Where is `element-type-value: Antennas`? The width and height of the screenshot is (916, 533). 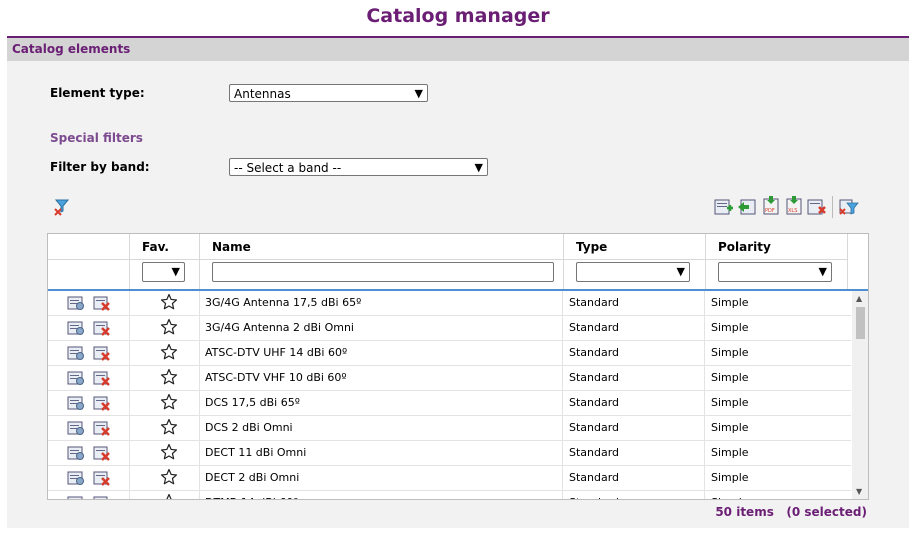
element-type-value: Antennas is located at coordinates (262, 94).